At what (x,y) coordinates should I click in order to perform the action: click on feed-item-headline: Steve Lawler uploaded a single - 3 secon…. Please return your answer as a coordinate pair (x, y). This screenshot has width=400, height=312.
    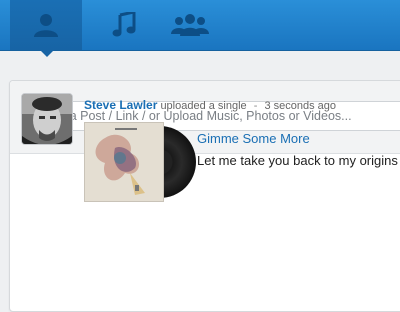
    Looking at the image, I should click on (210, 105).